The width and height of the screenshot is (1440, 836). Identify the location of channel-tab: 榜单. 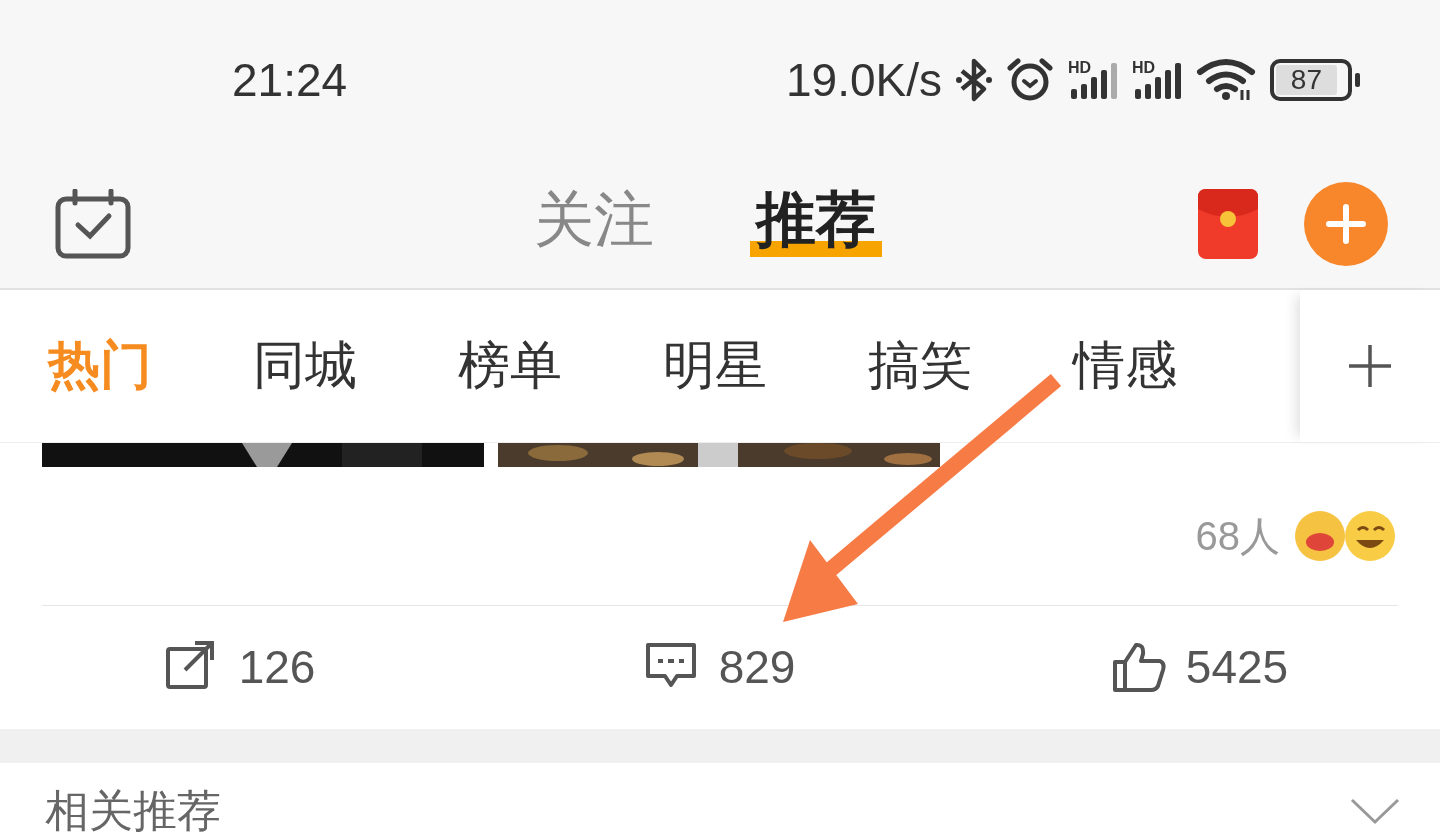
(510, 366).